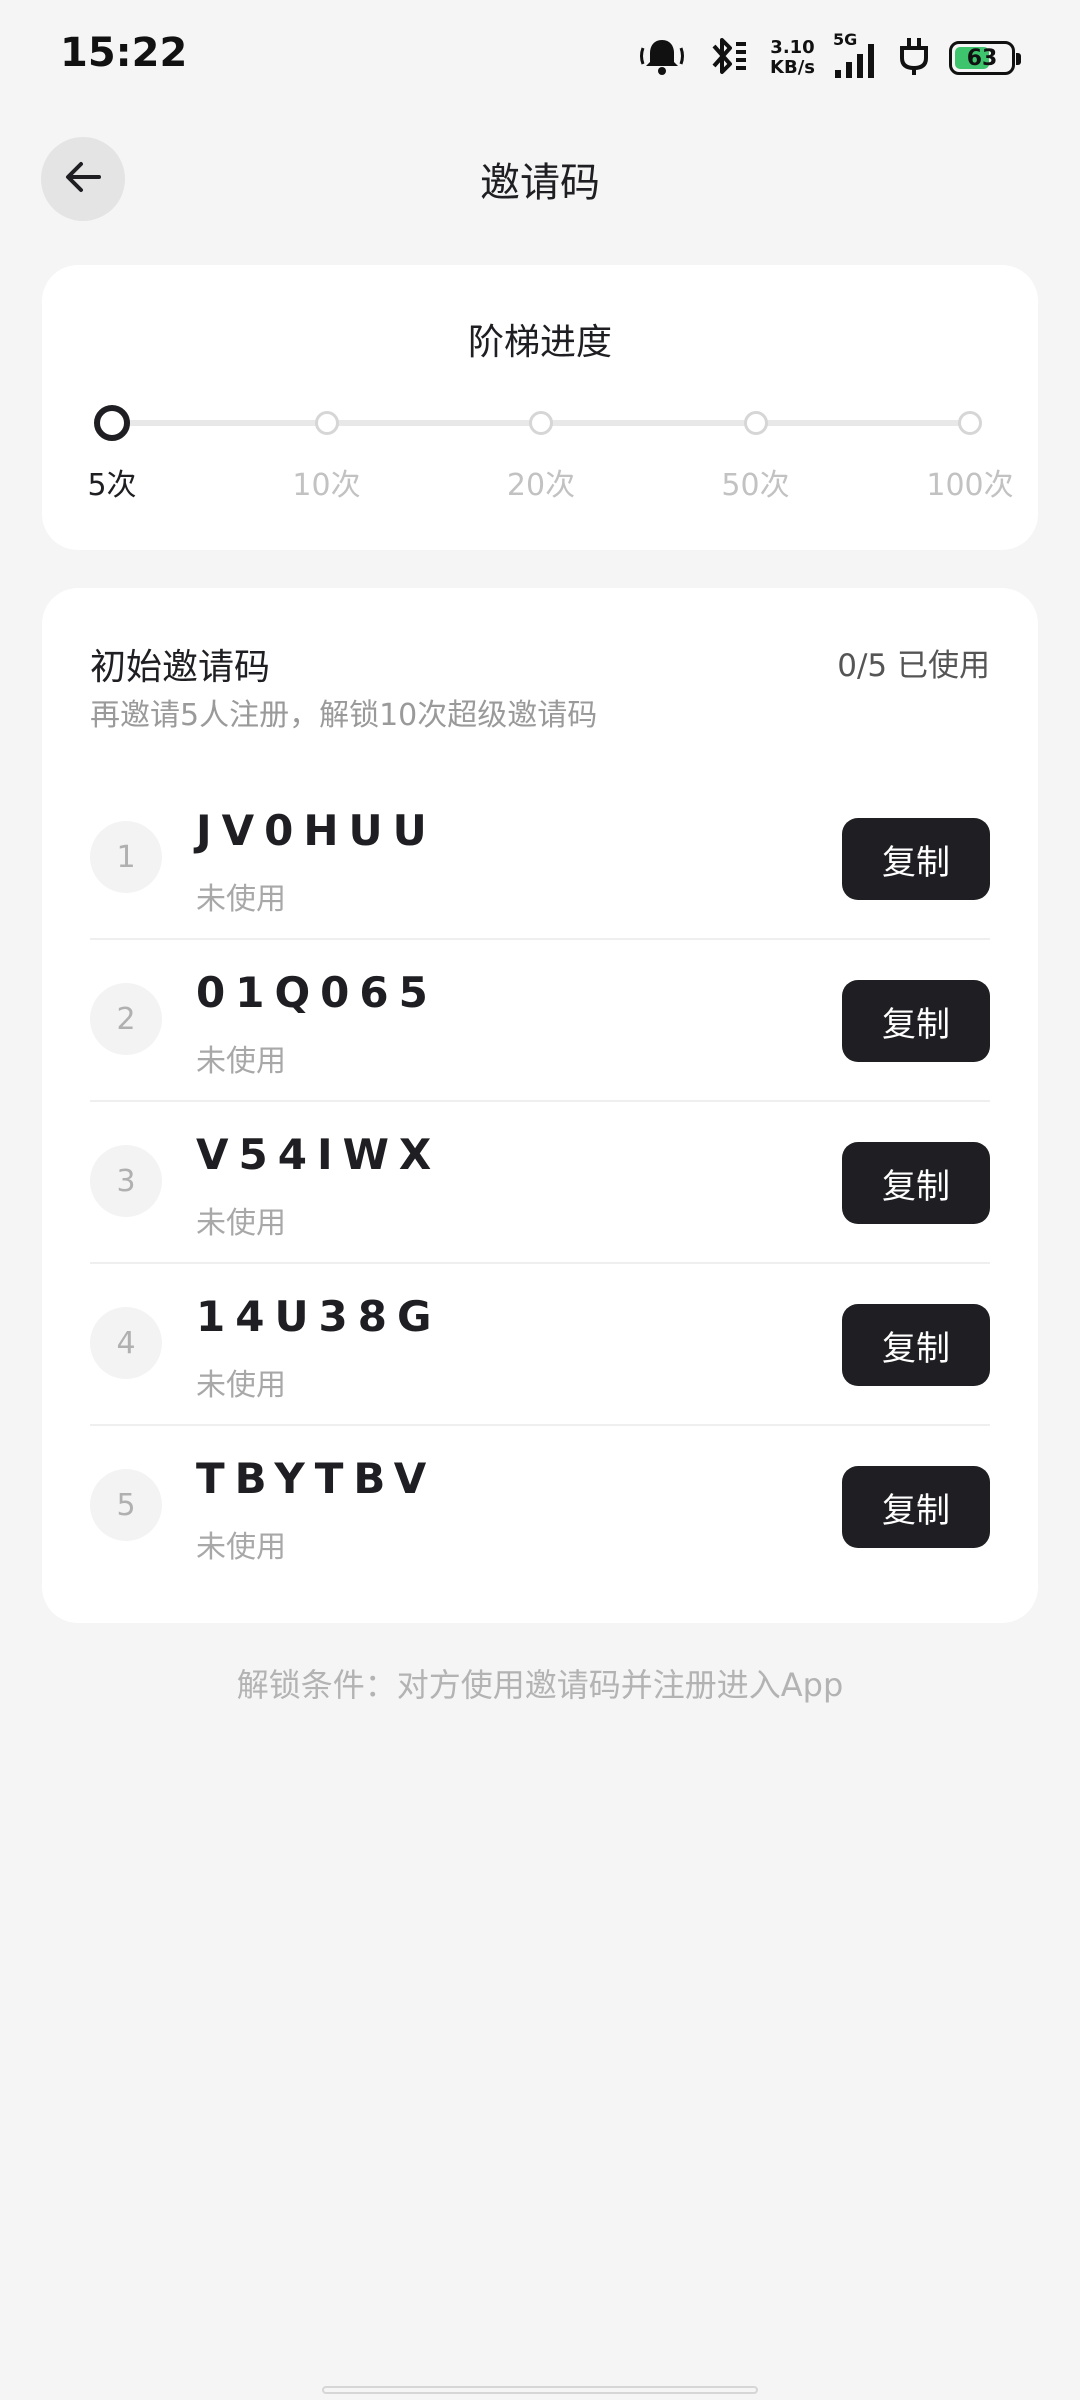 This screenshot has width=1080, height=2400. What do you see at coordinates (982, 58) in the screenshot?
I see `battery-level: 63` at bounding box center [982, 58].